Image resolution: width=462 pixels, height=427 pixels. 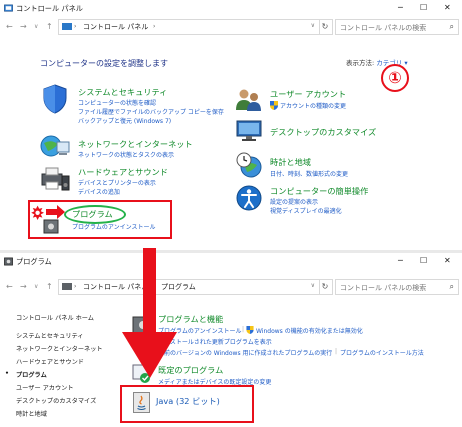 I want to click on network-globe-icon, so click(x=55, y=146).